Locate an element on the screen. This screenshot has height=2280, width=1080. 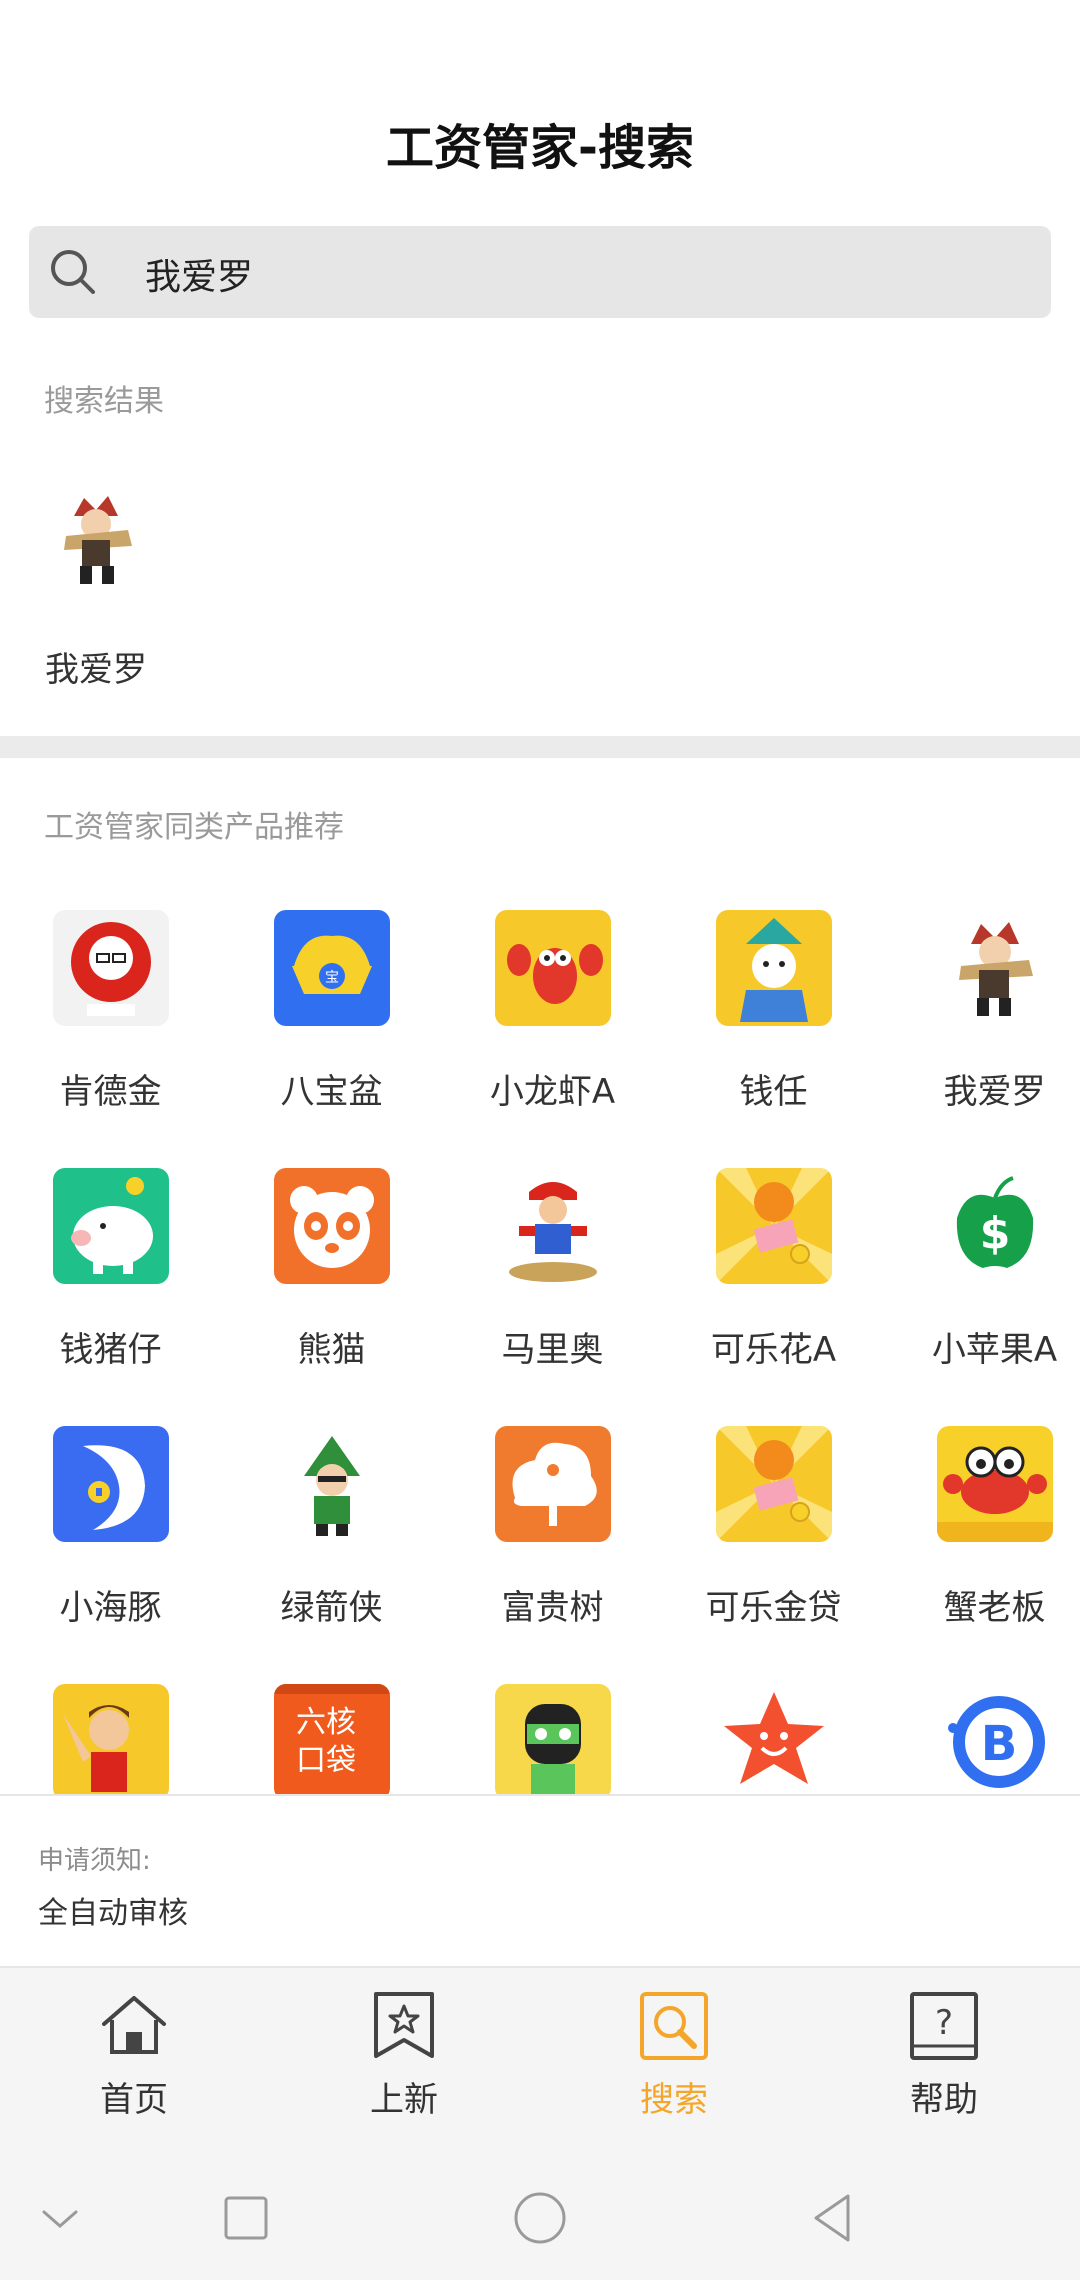
chevron-down-icon is located at coordinates (60, 2218).